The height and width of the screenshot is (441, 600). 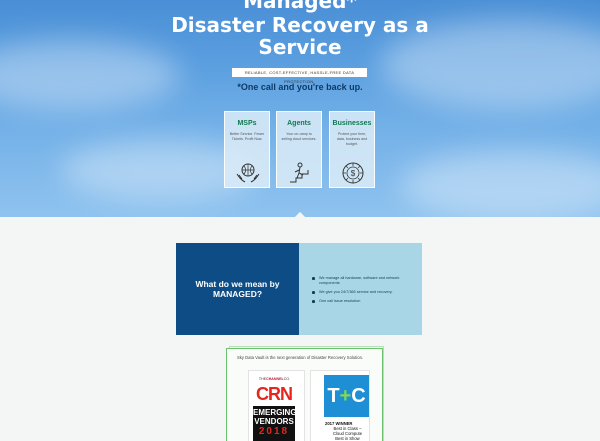 I want to click on tc-logo: T+C, so click(x=346, y=396).